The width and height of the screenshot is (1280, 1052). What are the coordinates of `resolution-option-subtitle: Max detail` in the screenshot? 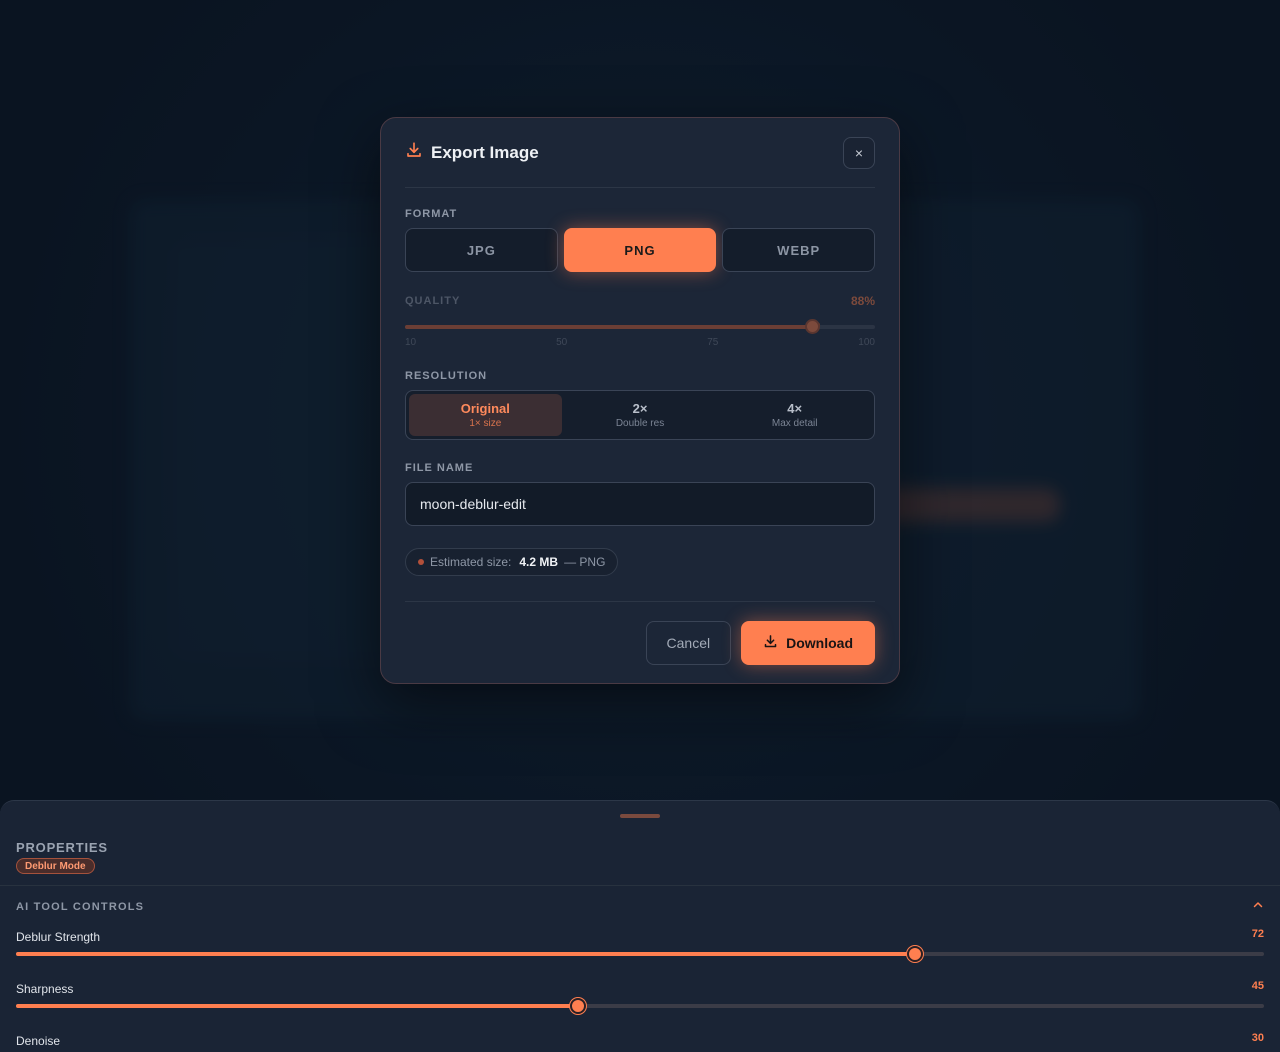 It's located at (794, 423).